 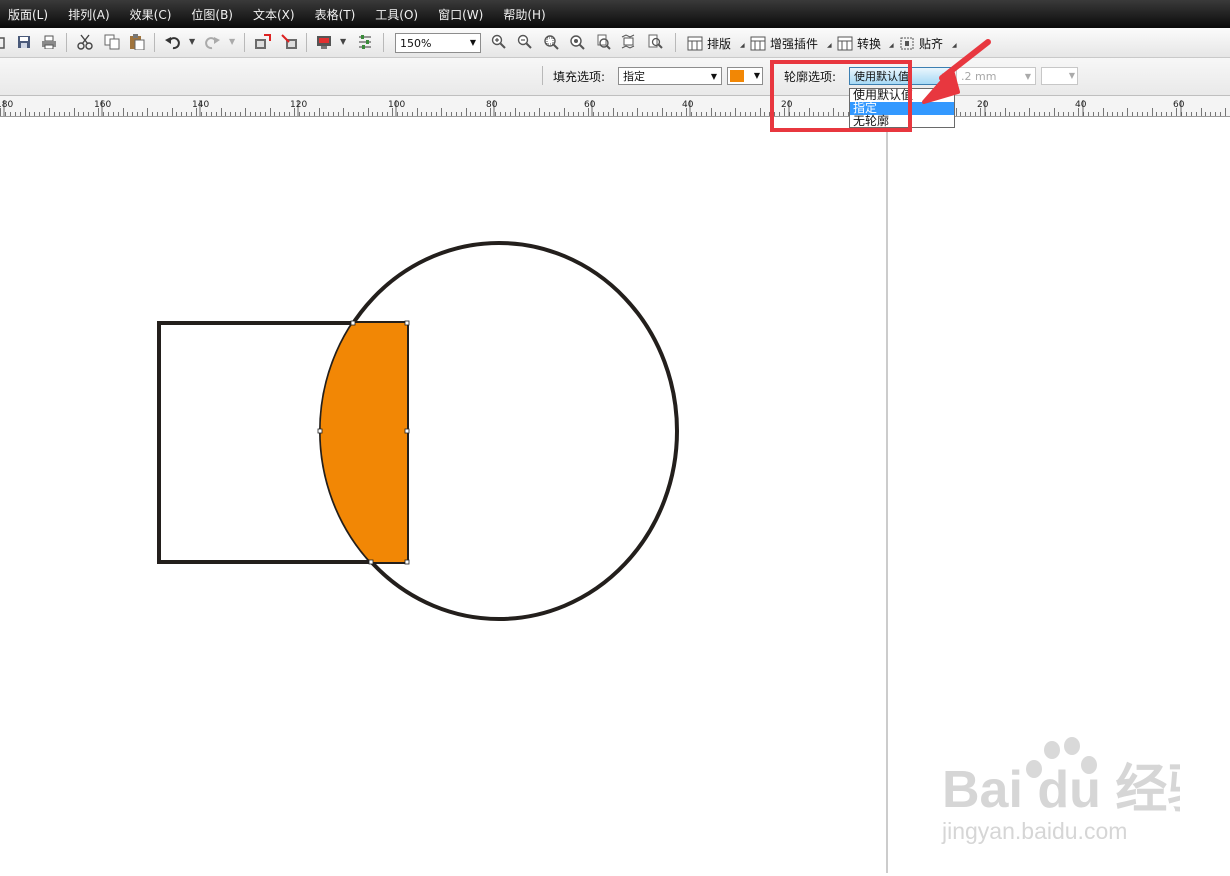 What do you see at coordinates (551, 42) in the screenshot?
I see `zoom-selected-icon` at bounding box center [551, 42].